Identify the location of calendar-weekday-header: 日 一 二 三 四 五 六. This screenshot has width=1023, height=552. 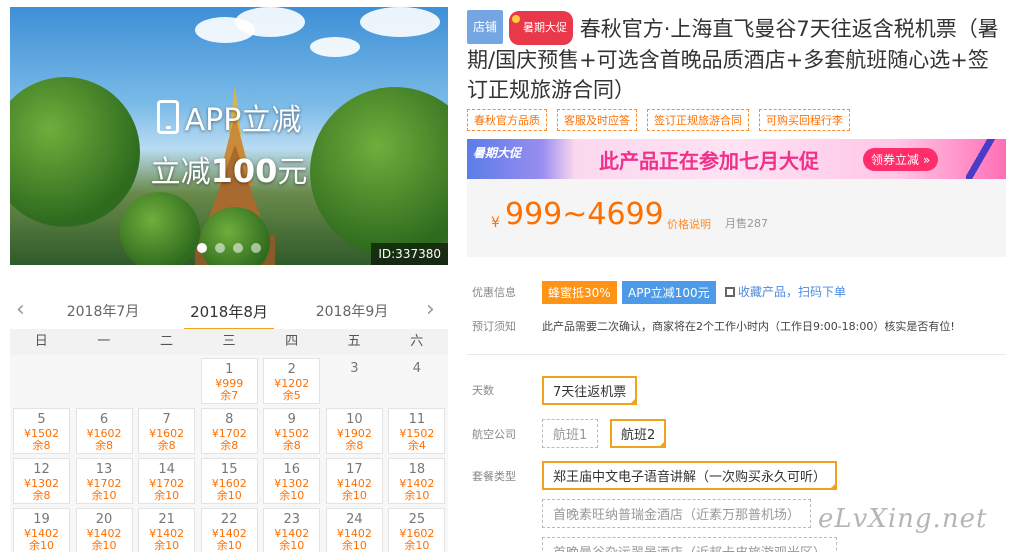
(229, 342).